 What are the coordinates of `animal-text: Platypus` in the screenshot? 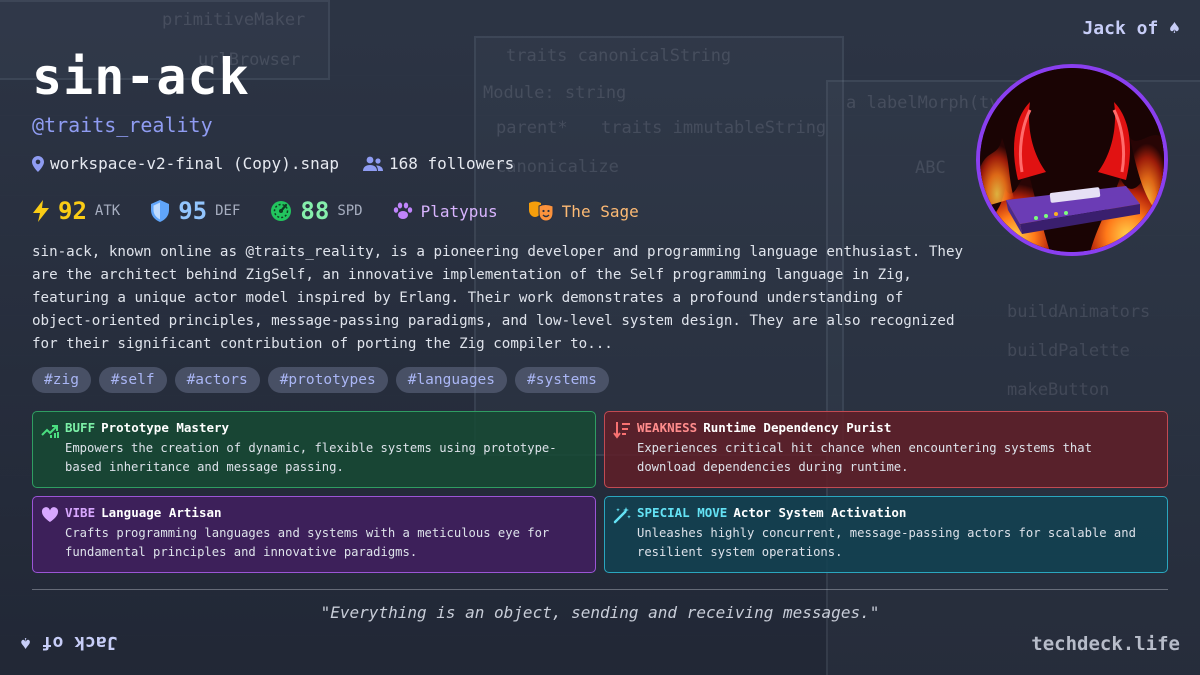 It's located at (459, 211).